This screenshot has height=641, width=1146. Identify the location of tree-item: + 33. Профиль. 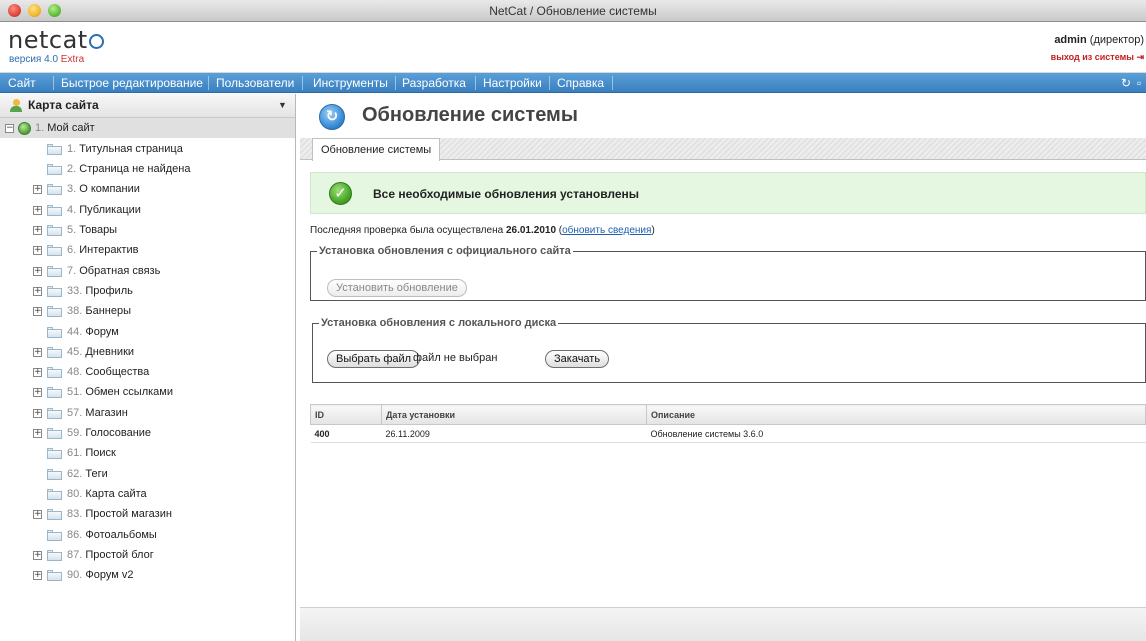
(147, 291).